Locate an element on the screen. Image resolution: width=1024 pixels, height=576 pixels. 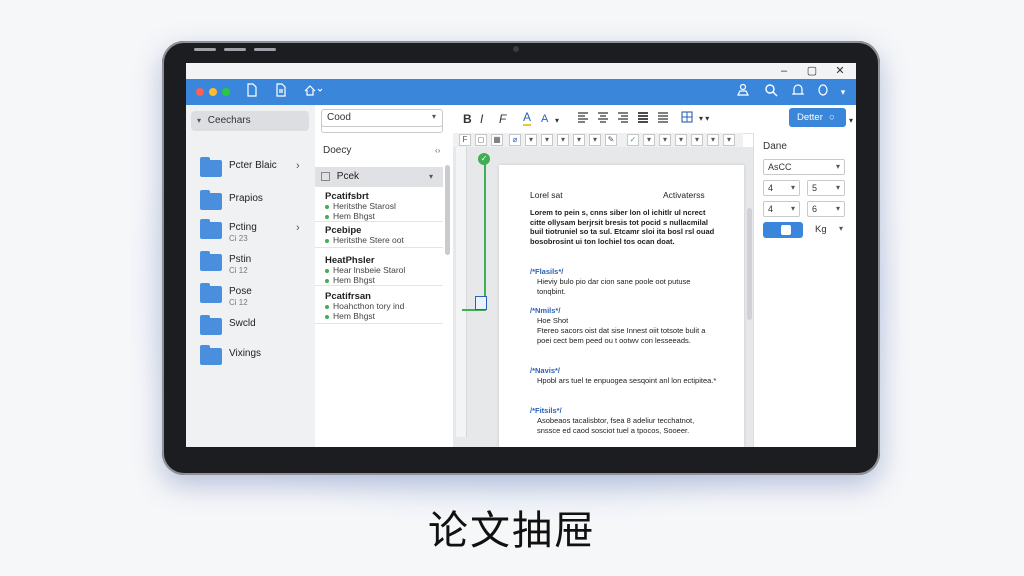
app-toolbar: ▾ is located at coordinates (521, 92).